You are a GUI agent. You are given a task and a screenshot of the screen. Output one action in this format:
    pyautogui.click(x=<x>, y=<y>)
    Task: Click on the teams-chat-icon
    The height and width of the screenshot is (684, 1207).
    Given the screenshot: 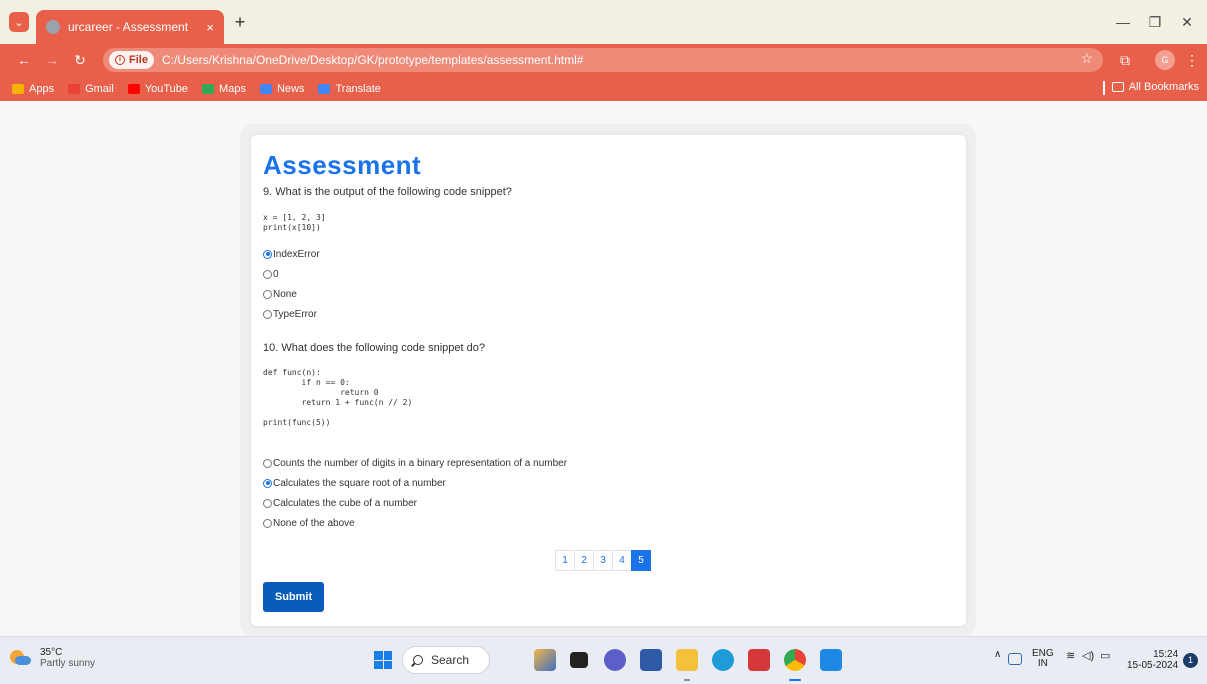 What is the action you would take?
    pyautogui.click(x=615, y=660)
    